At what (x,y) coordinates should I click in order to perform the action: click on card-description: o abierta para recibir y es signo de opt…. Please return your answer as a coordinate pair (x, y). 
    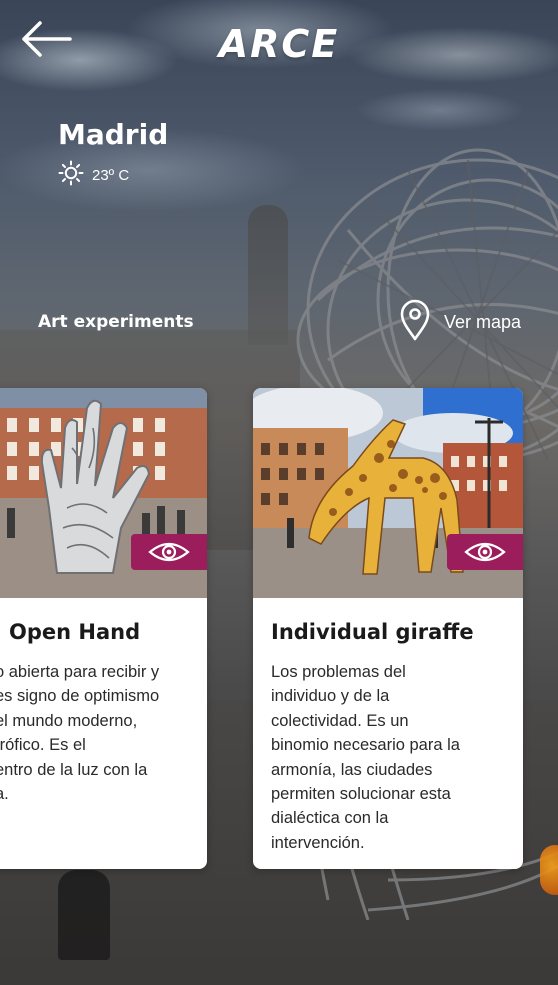
    Looking at the image, I should click on (102, 733).